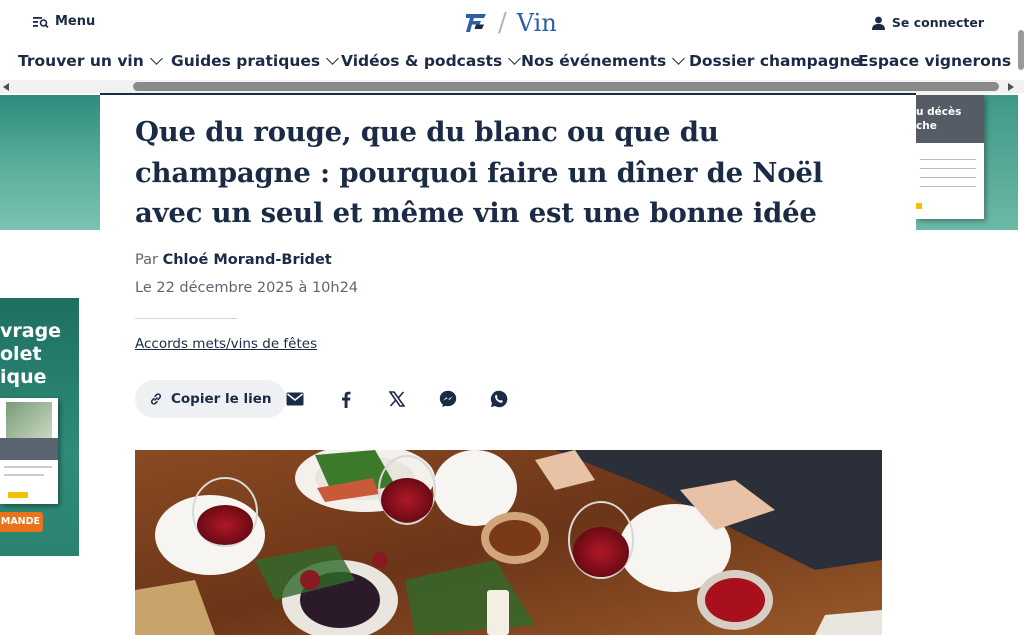  Describe the element at coordinates (476, 23) in the screenshot. I see `figaro-logo-icon` at that location.